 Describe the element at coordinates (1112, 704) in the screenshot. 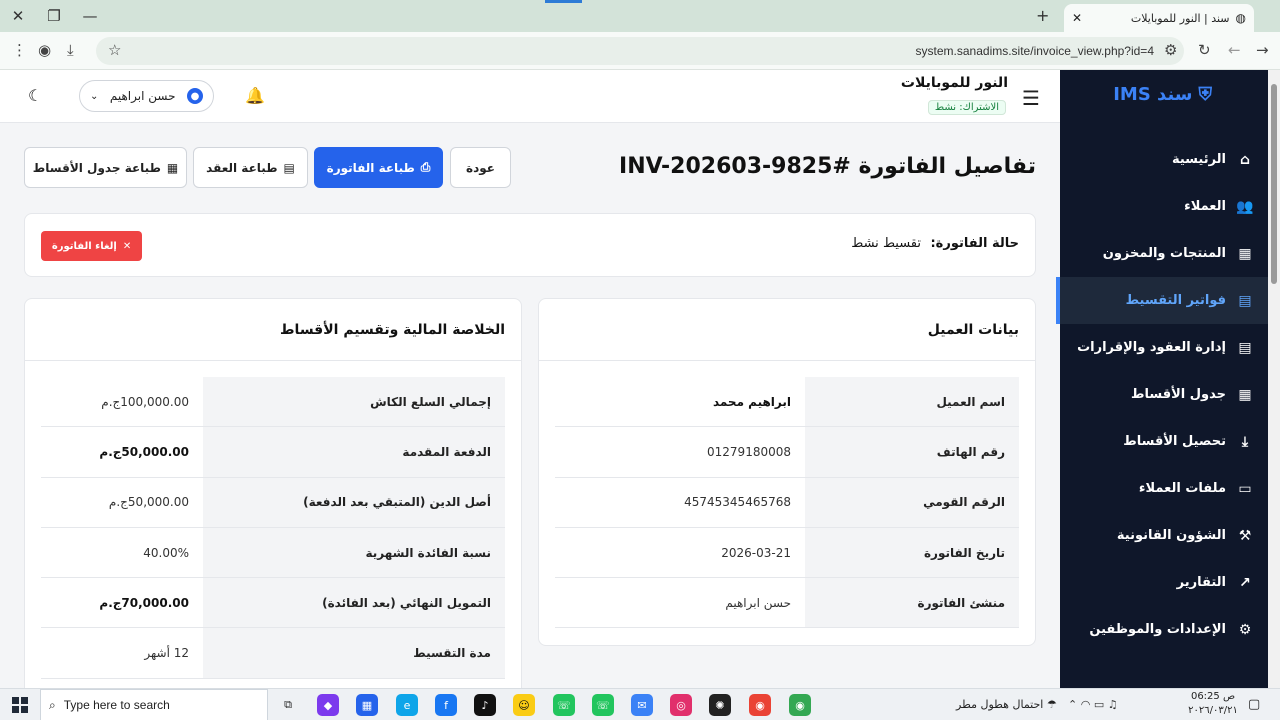

I see `speaker-icon: ♫` at that location.